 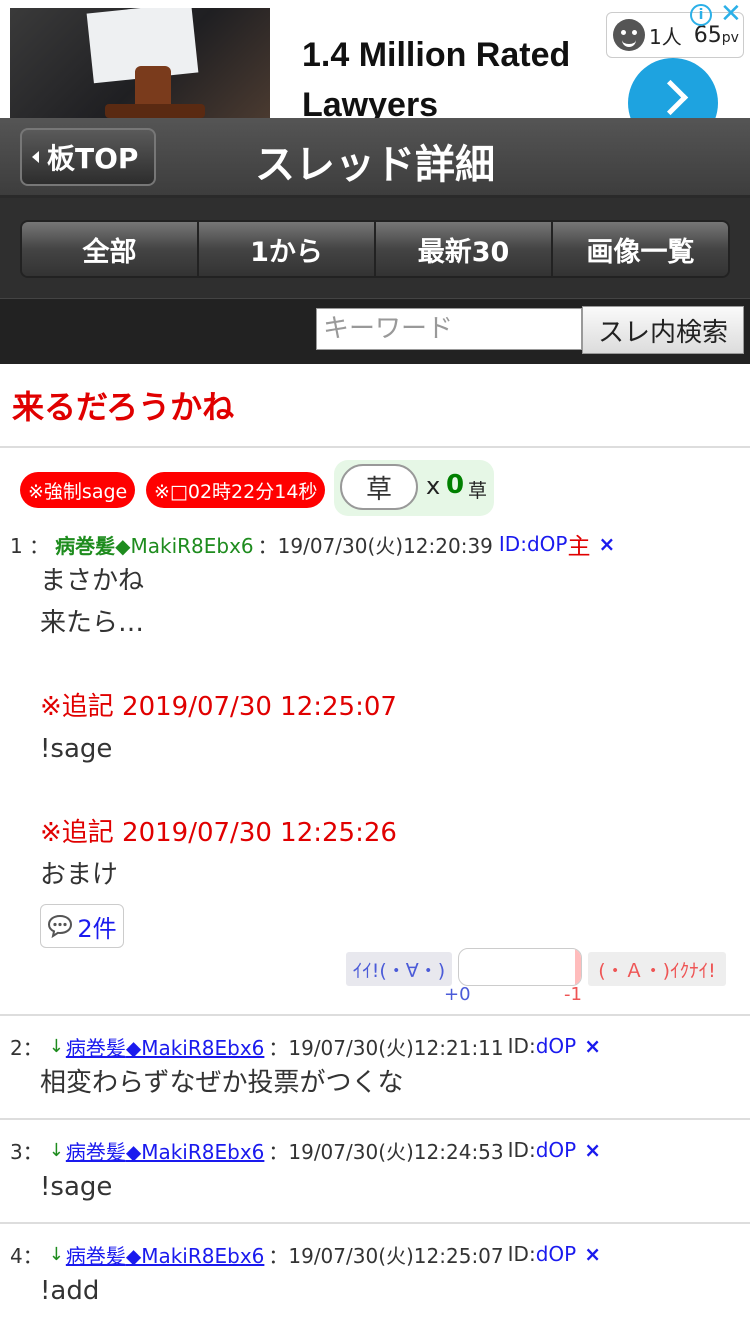 What do you see at coordinates (455, 485) in the screenshot?
I see `kusa-count: 0` at bounding box center [455, 485].